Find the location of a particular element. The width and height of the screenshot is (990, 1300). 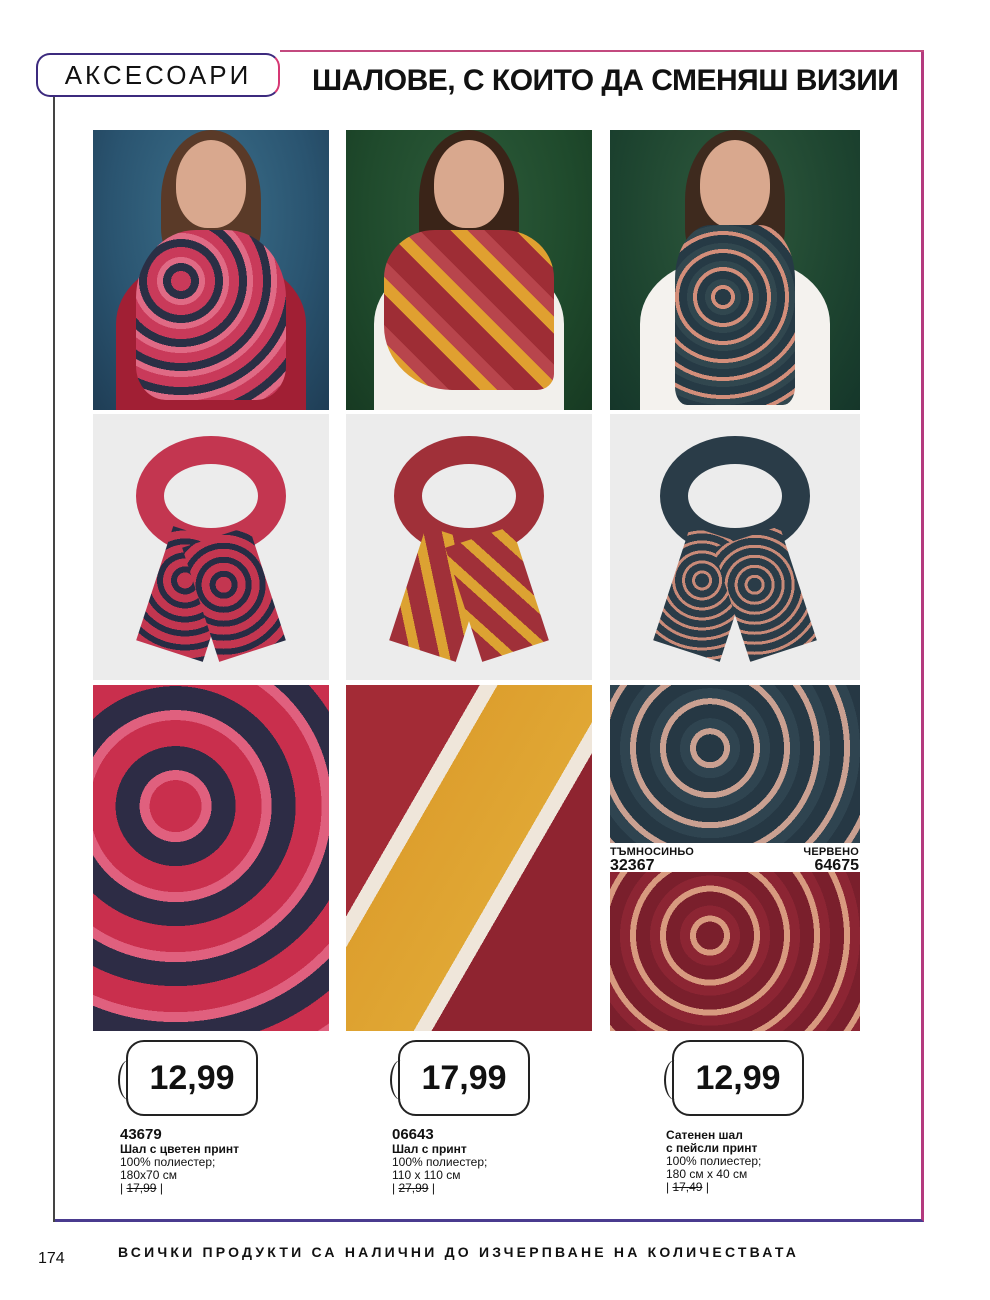

product-photo-paisley-scarf is located at coordinates (735, 547).